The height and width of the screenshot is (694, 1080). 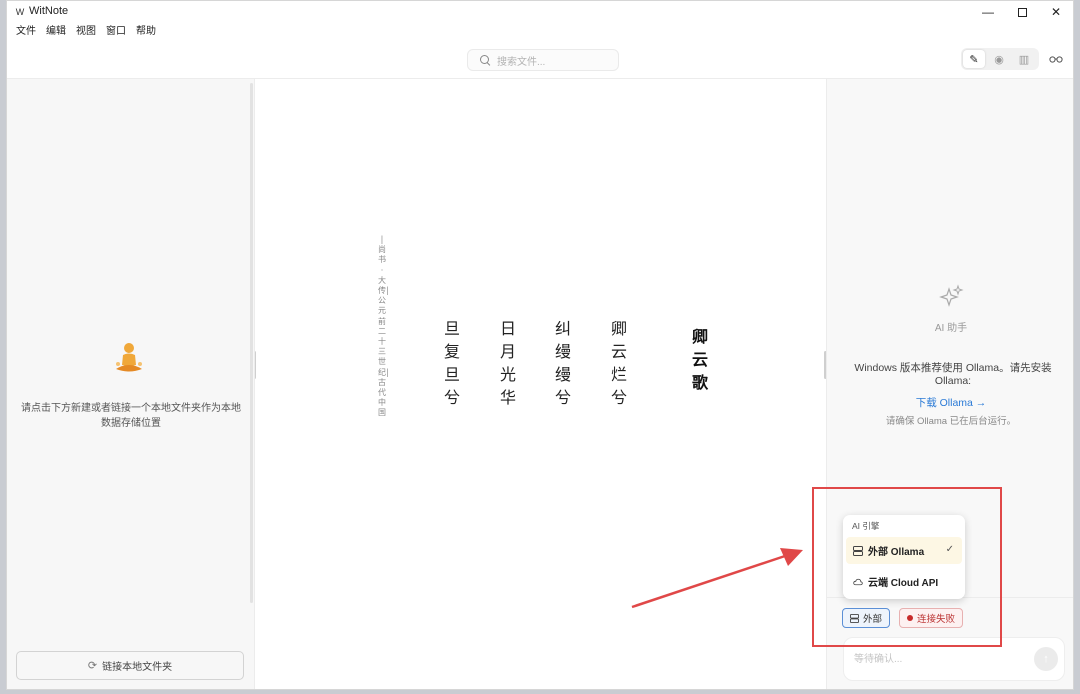 I want to click on reader-mode-button, so click(x=1056, y=59).